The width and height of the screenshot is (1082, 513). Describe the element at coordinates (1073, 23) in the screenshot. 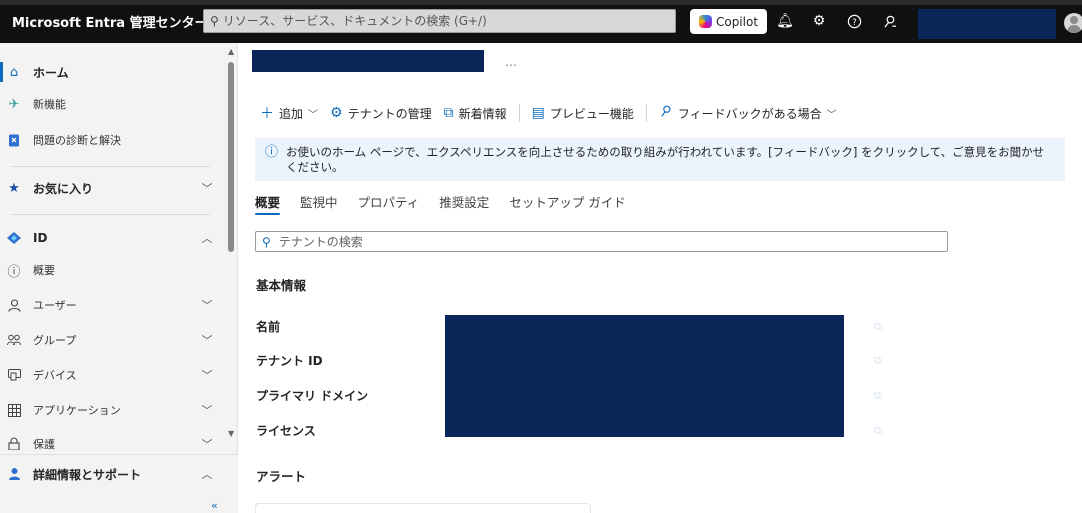

I see `avatar` at that location.